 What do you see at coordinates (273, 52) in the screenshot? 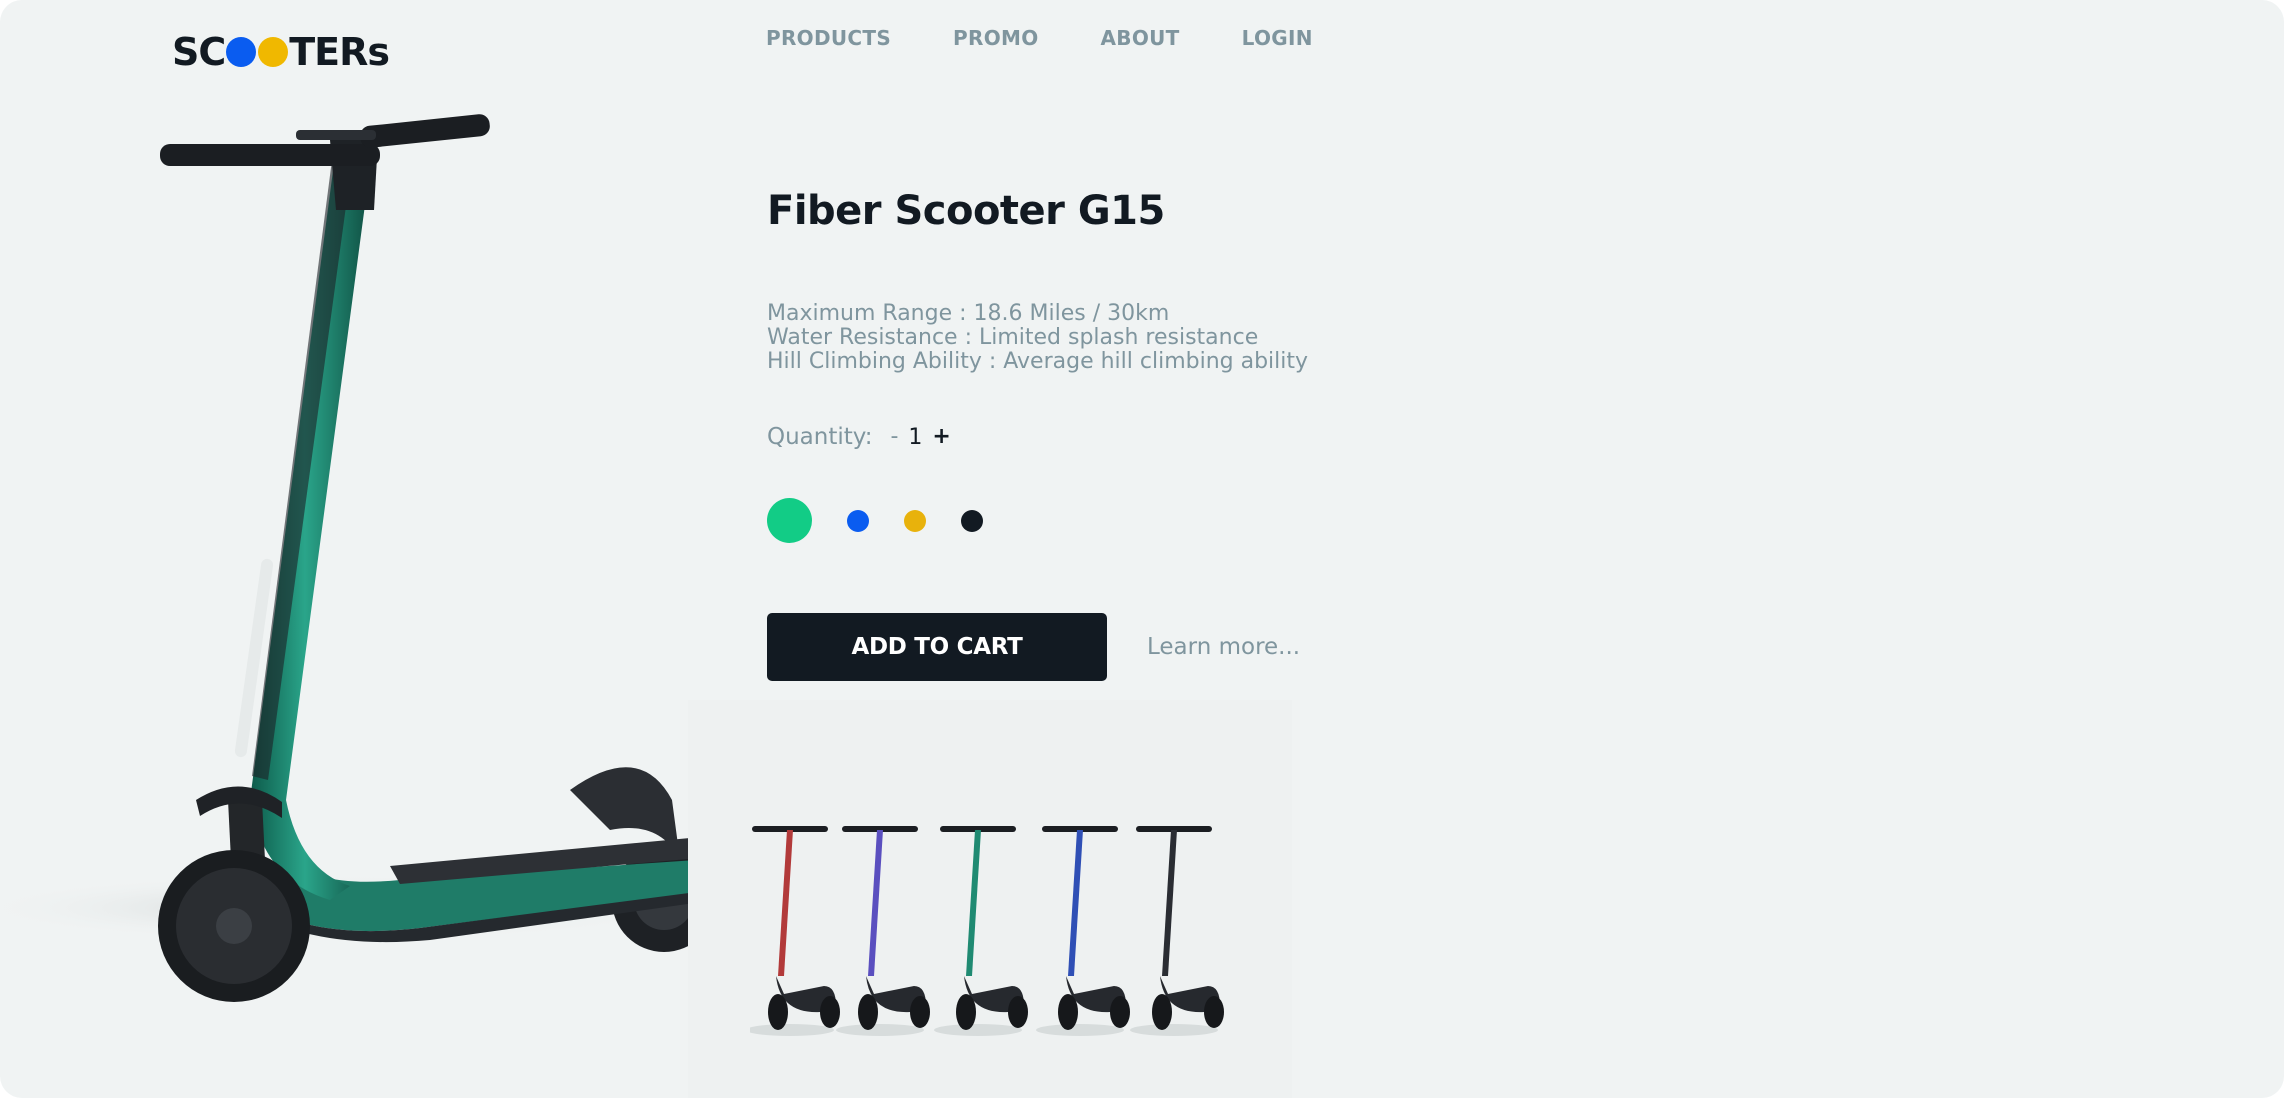
I see `logo-yellow-dot` at bounding box center [273, 52].